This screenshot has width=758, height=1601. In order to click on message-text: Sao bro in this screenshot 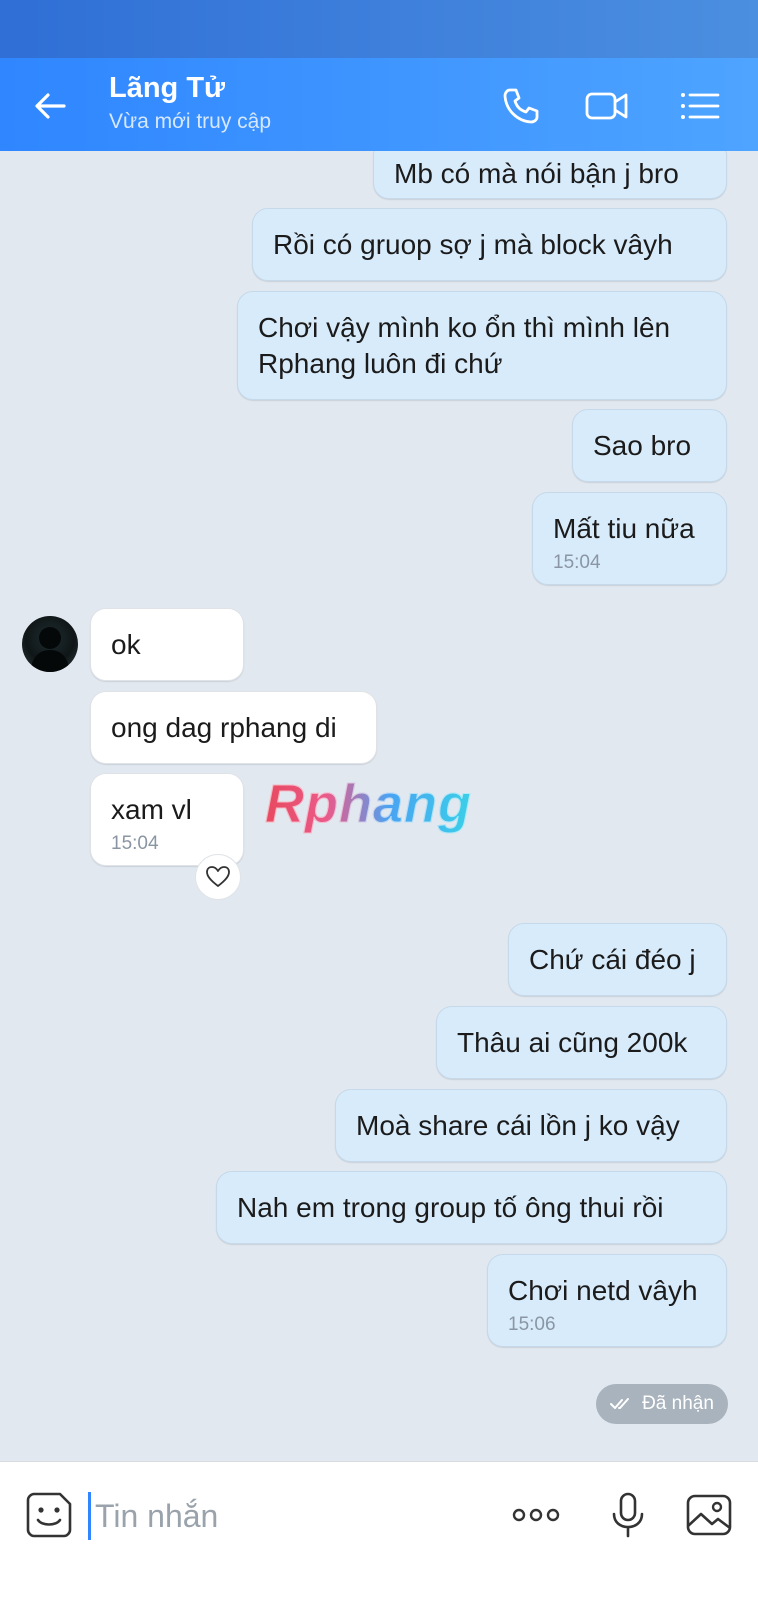, I will do `click(642, 445)`.